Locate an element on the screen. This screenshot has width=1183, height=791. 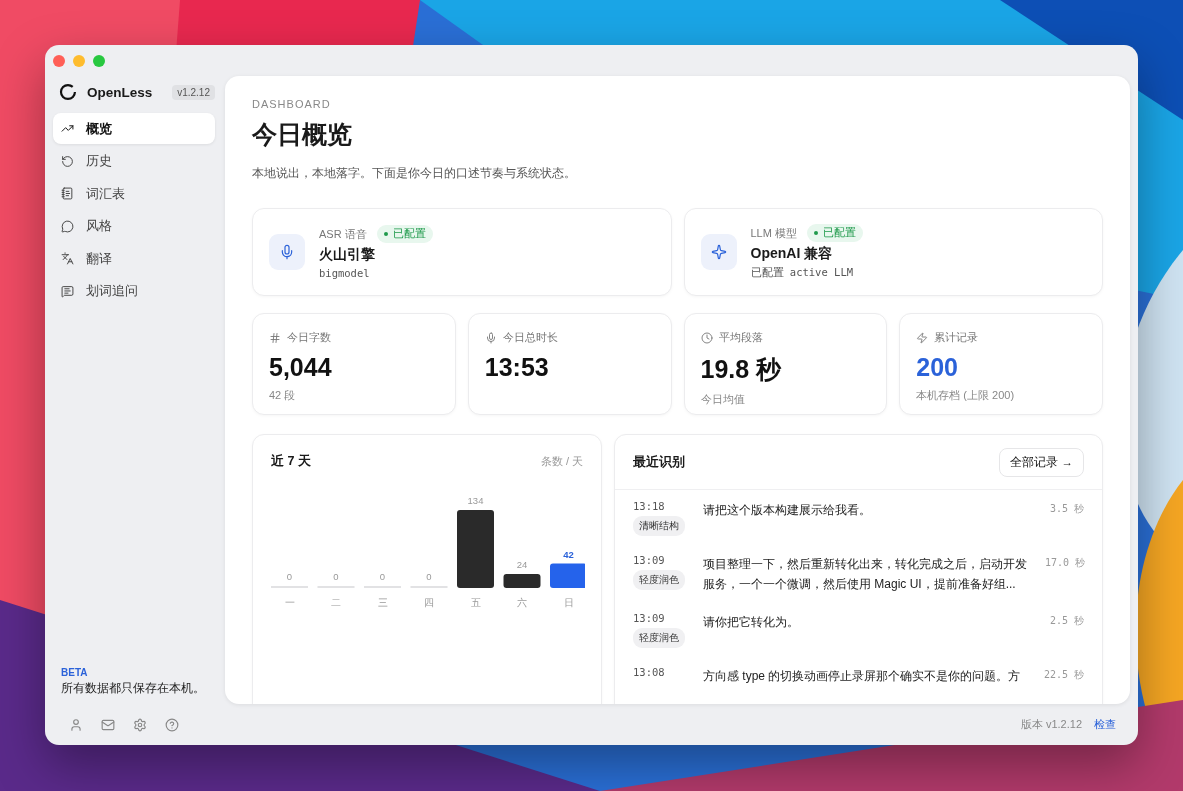
app-name: OpenLess is located at coordinates (119, 92).